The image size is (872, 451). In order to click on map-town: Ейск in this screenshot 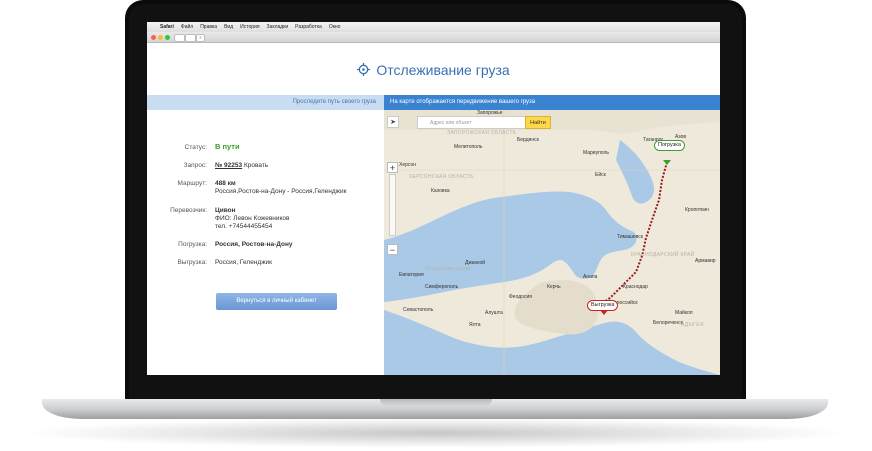, I will do `click(600, 175)`.